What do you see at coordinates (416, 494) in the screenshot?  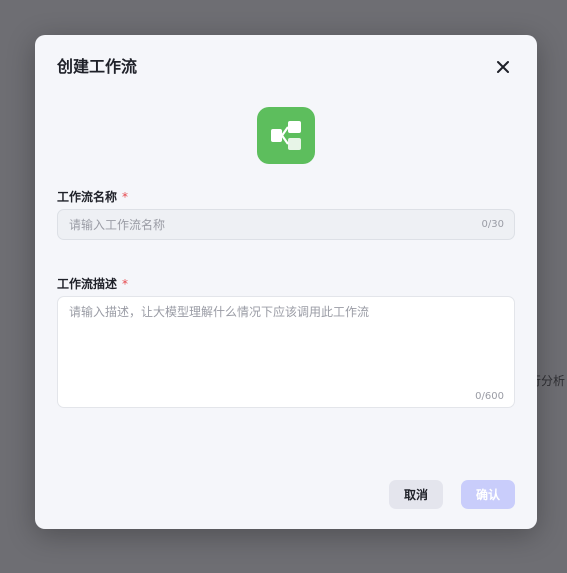 I see `cancel-button: 取消` at bounding box center [416, 494].